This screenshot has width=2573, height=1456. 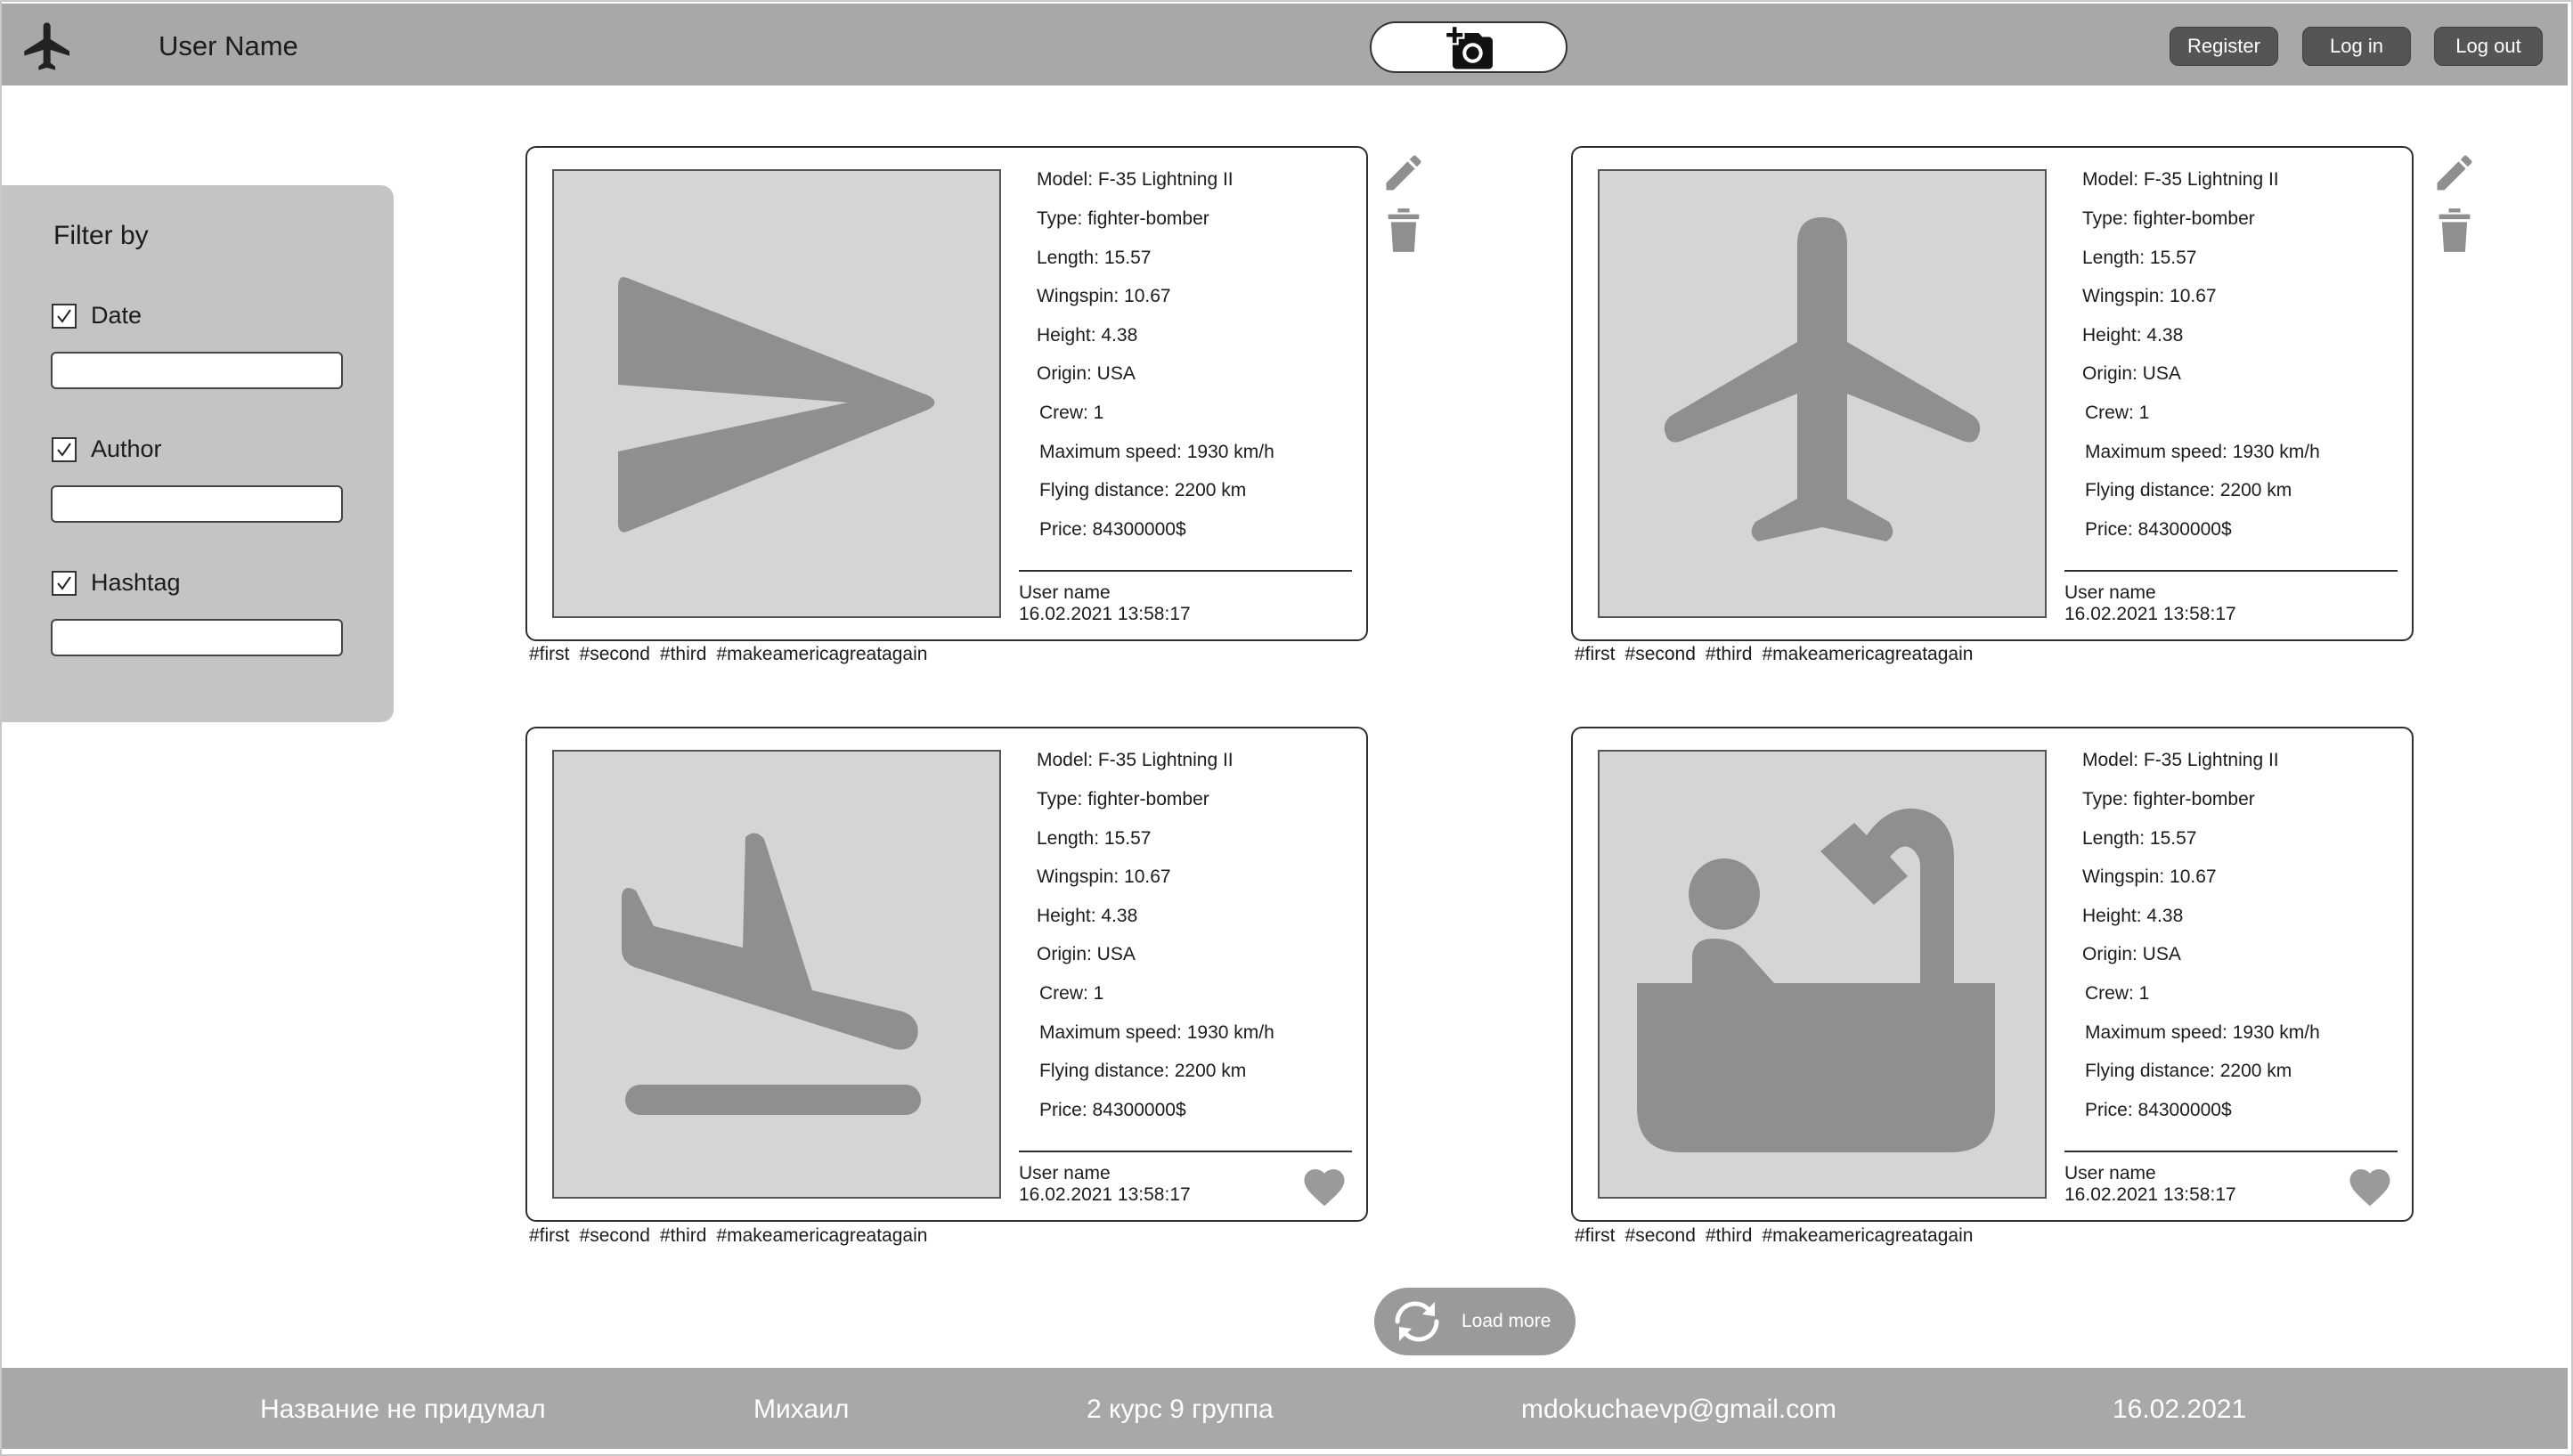 What do you see at coordinates (126, 448) in the screenshot?
I see `author-filter-label: Author` at bounding box center [126, 448].